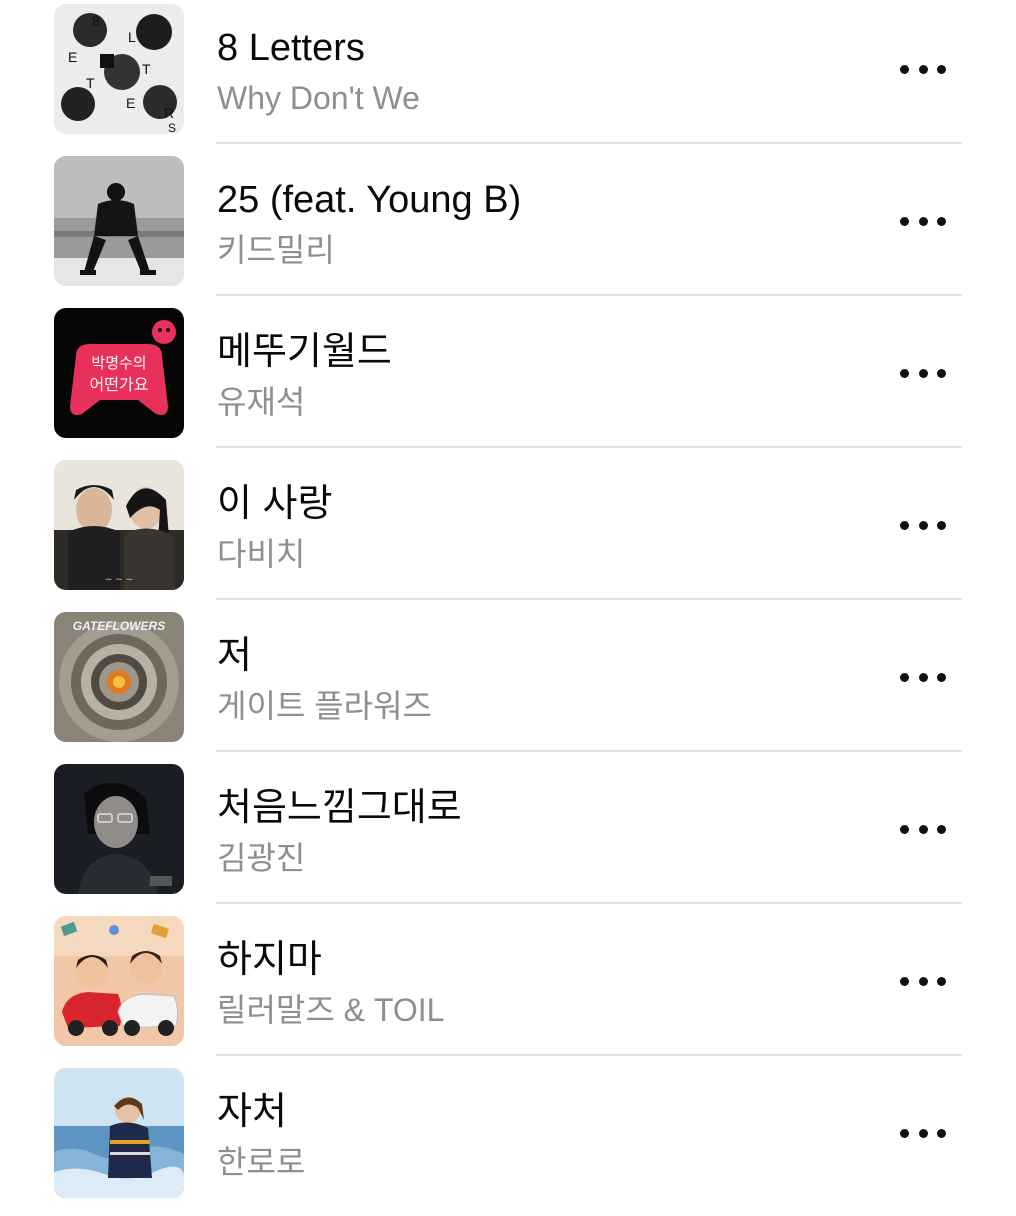 Image resolution: width=1016 pixels, height=1216 pixels. What do you see at coordinates (508, 76) in the screenshot?
I see `song-row: E 8 L T T E R S 8 Letters Why Don't We` at bounding box center [508, 76].